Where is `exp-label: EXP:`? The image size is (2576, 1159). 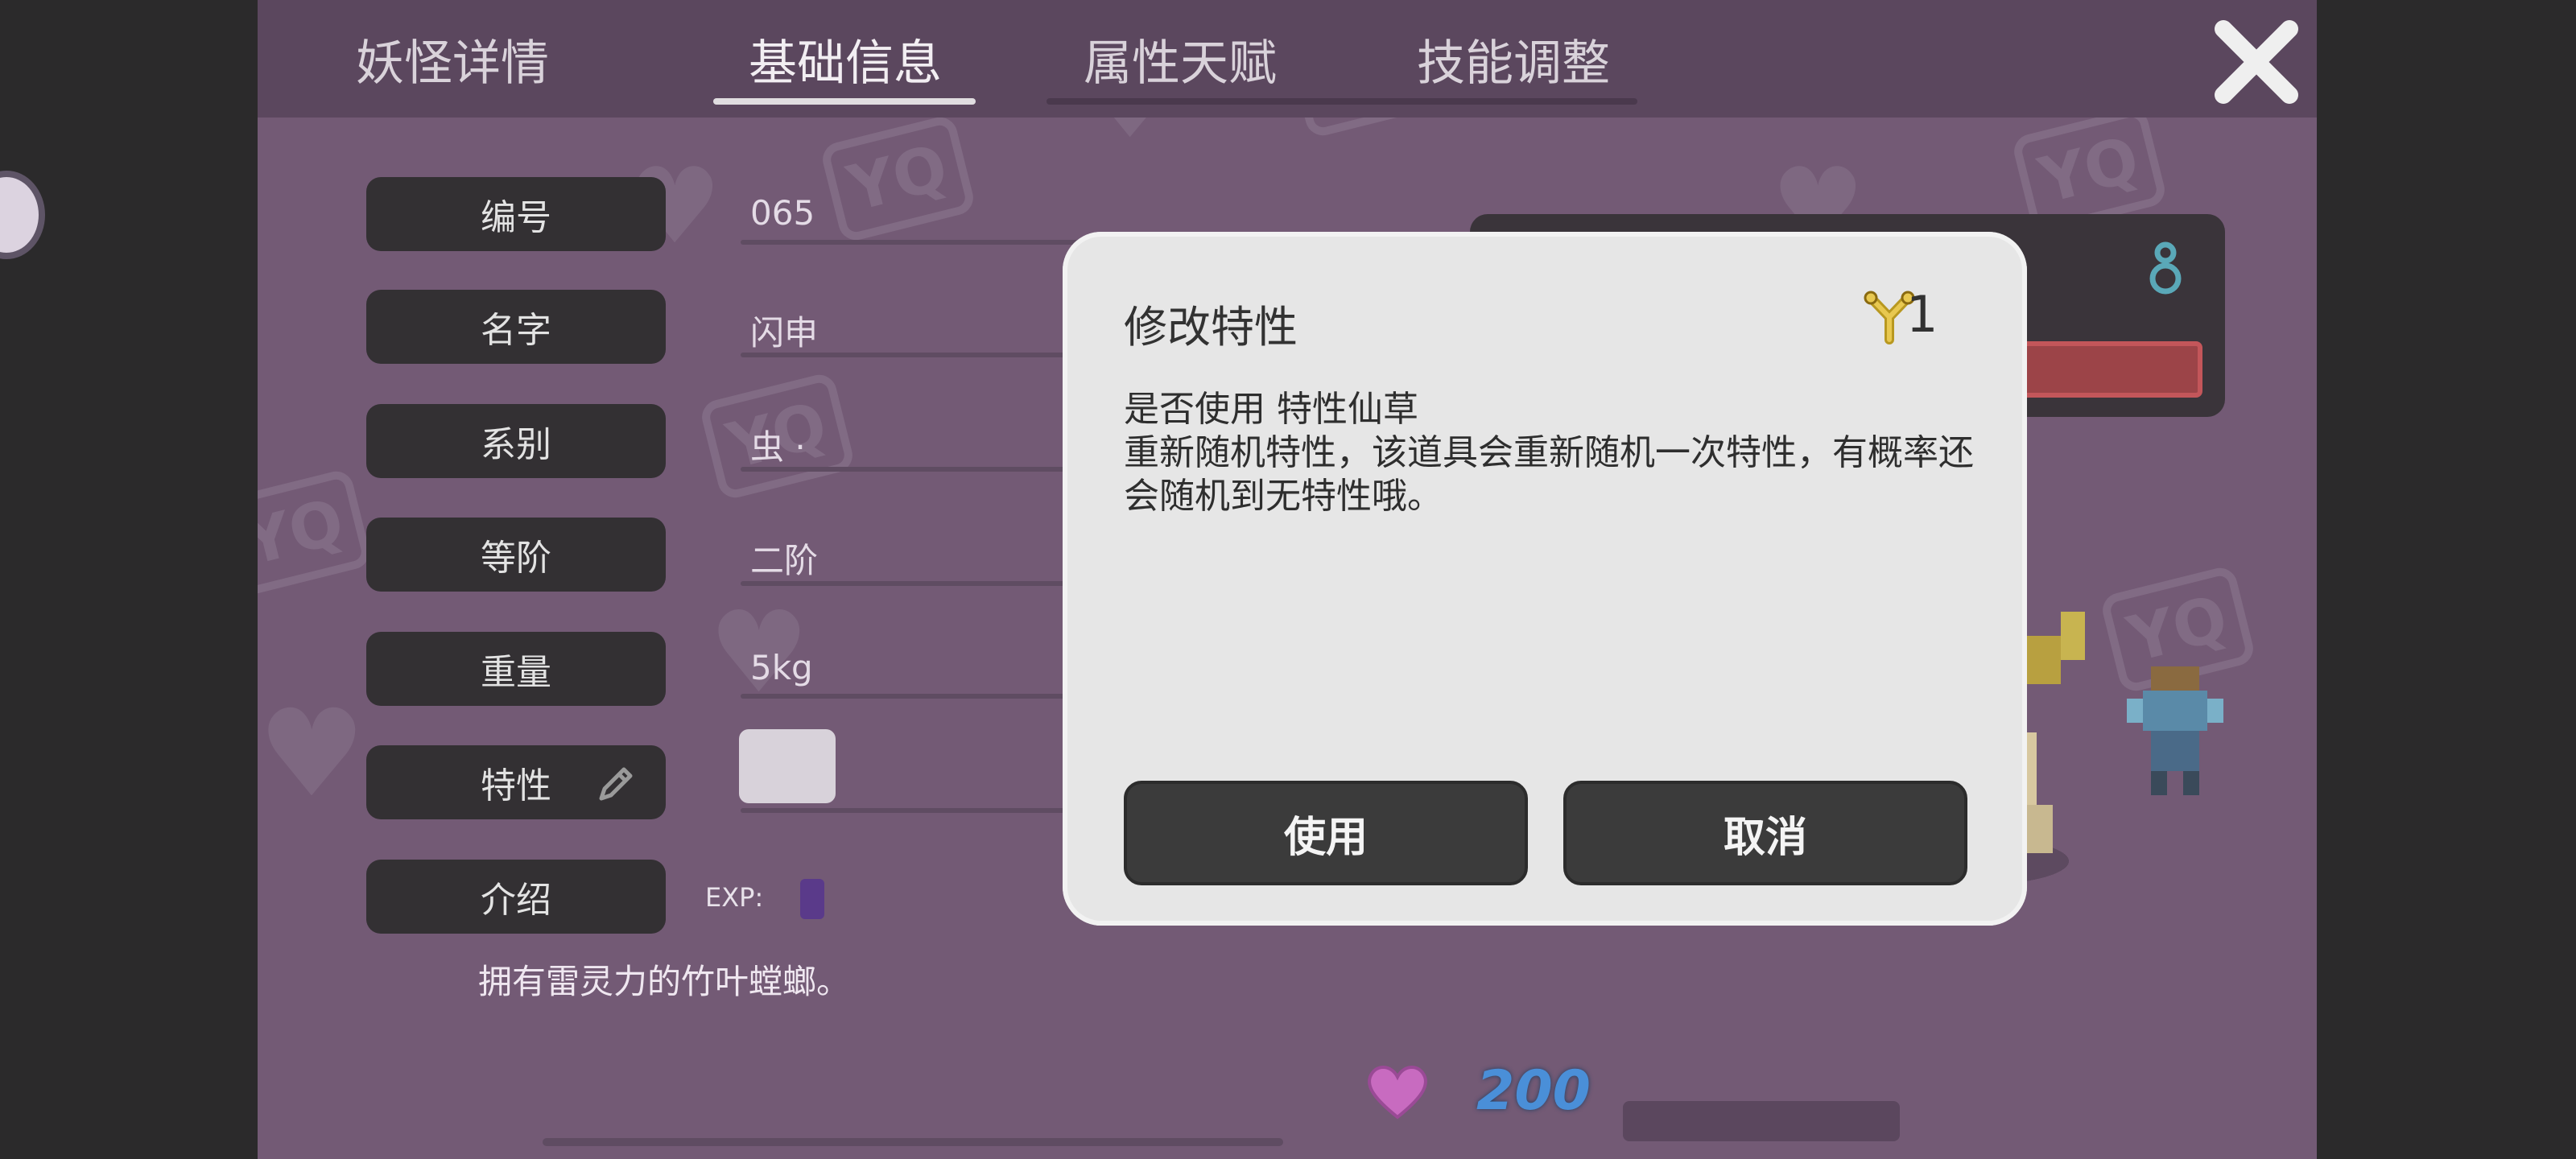
exp-label: EXP: is located at coordinates (734, 897).